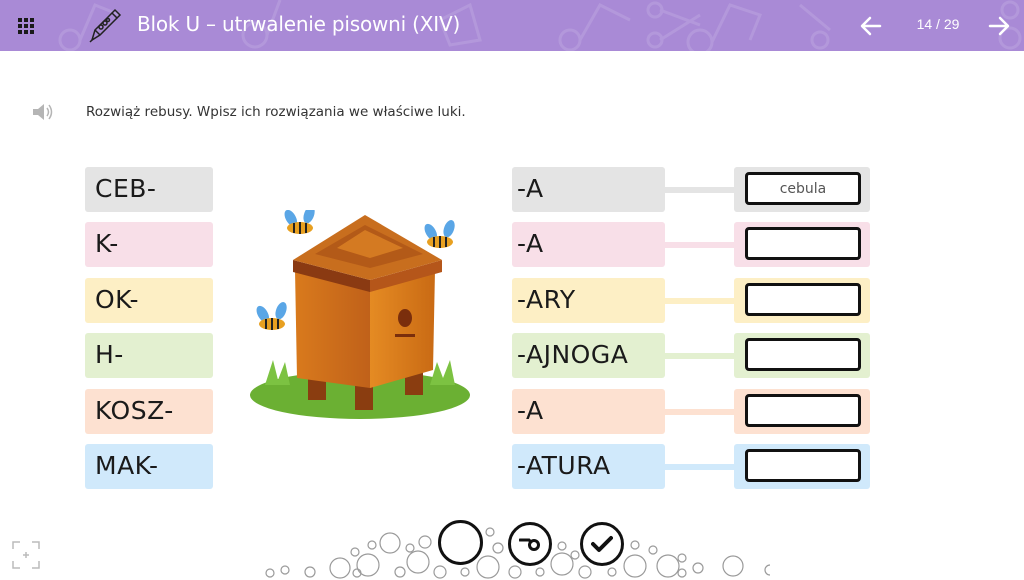 The height and width of the screenshot is (580, 1024). What do you see at coordinates (149, 355) in the screenshot?
I see `rebus-start-tile: H-` at bounding box center [149, 355].